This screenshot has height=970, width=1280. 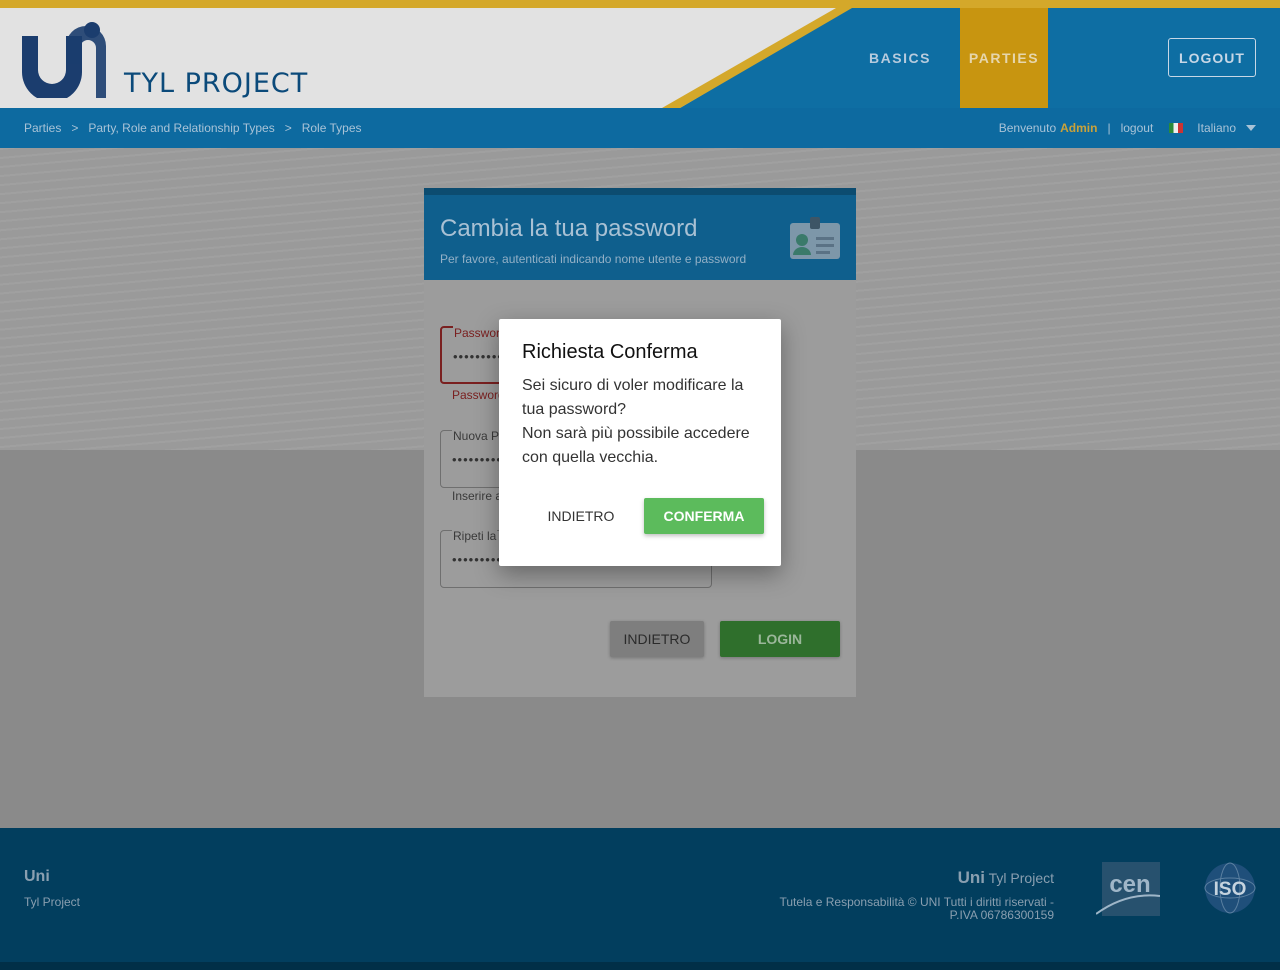 I want to click on app-header: TYL PROJECT BASICS PARTIES LOGOUT, so click(x=640, y=58).